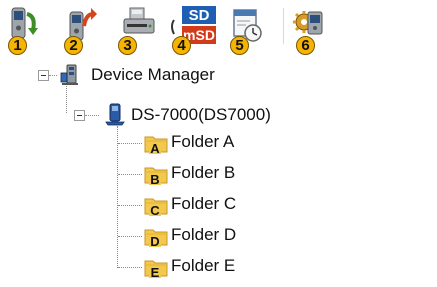  I want to click on folder-c-item: C Folder C, so click(243, 205).